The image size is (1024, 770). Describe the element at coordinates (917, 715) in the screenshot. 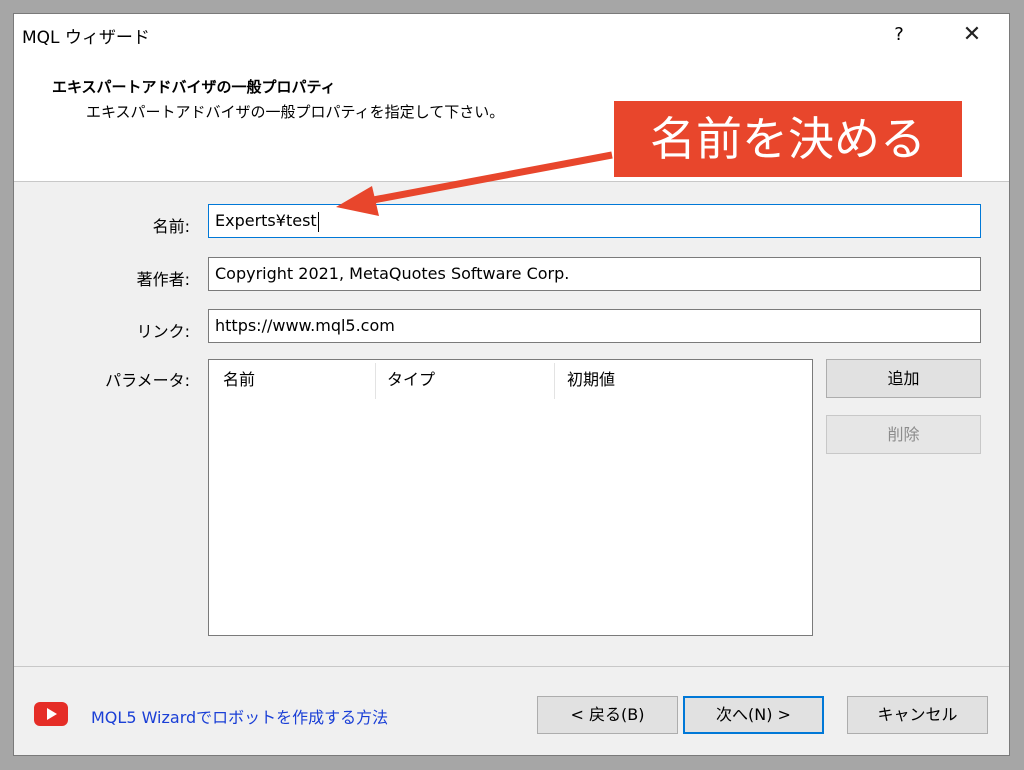

I see `cancel-button: キャンセル` at that location.